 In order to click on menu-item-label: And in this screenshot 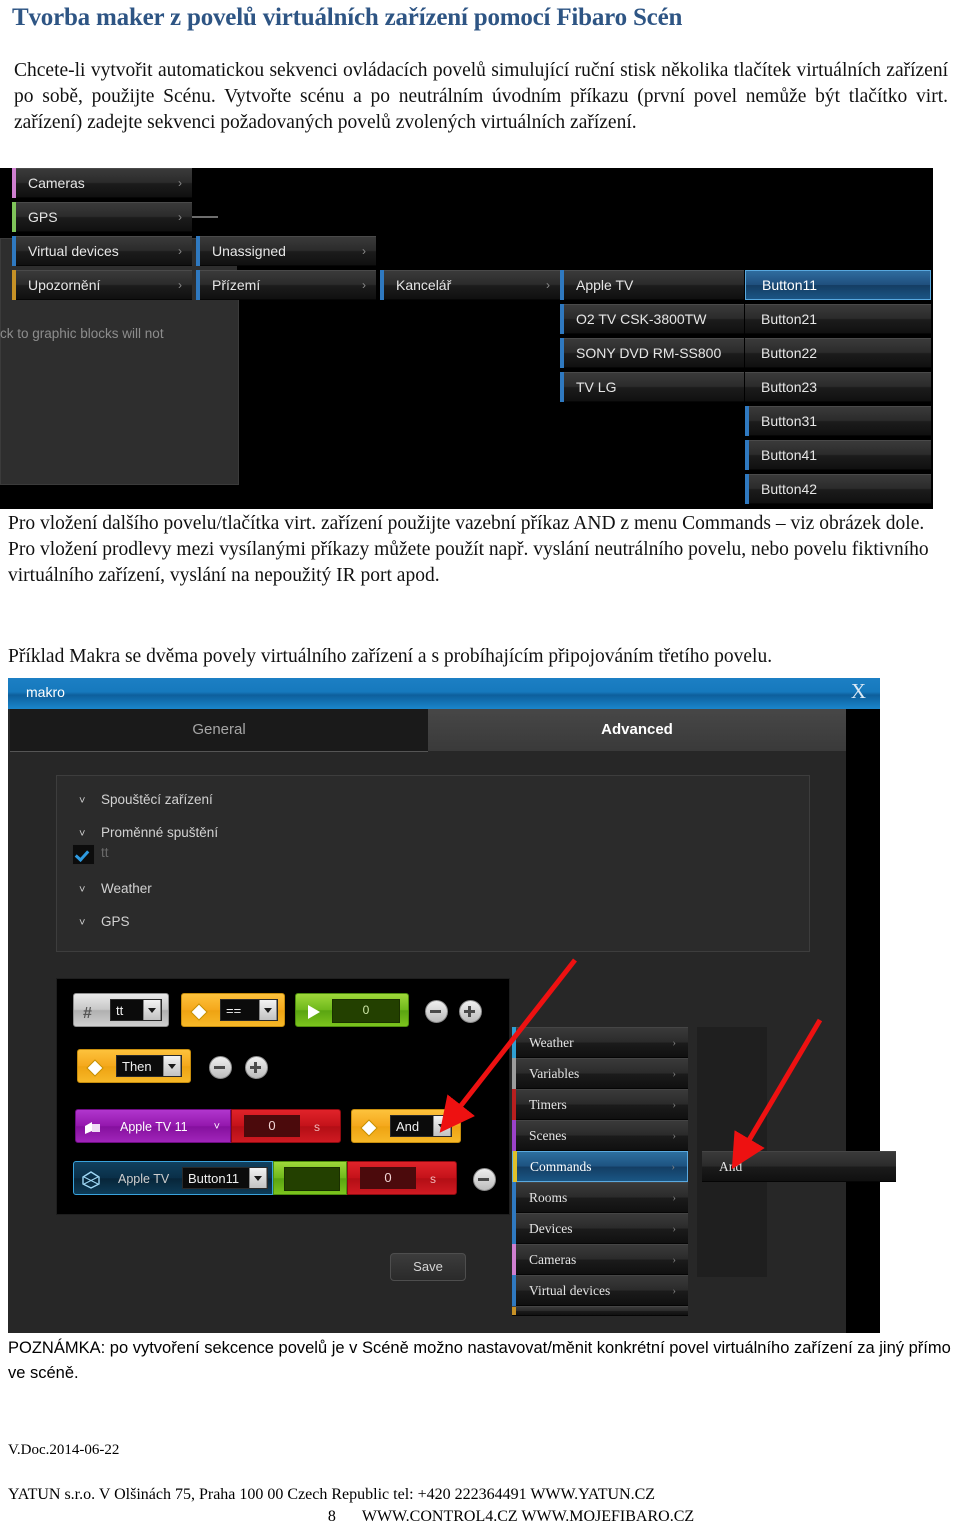, I will do `click(731, 1166)`.